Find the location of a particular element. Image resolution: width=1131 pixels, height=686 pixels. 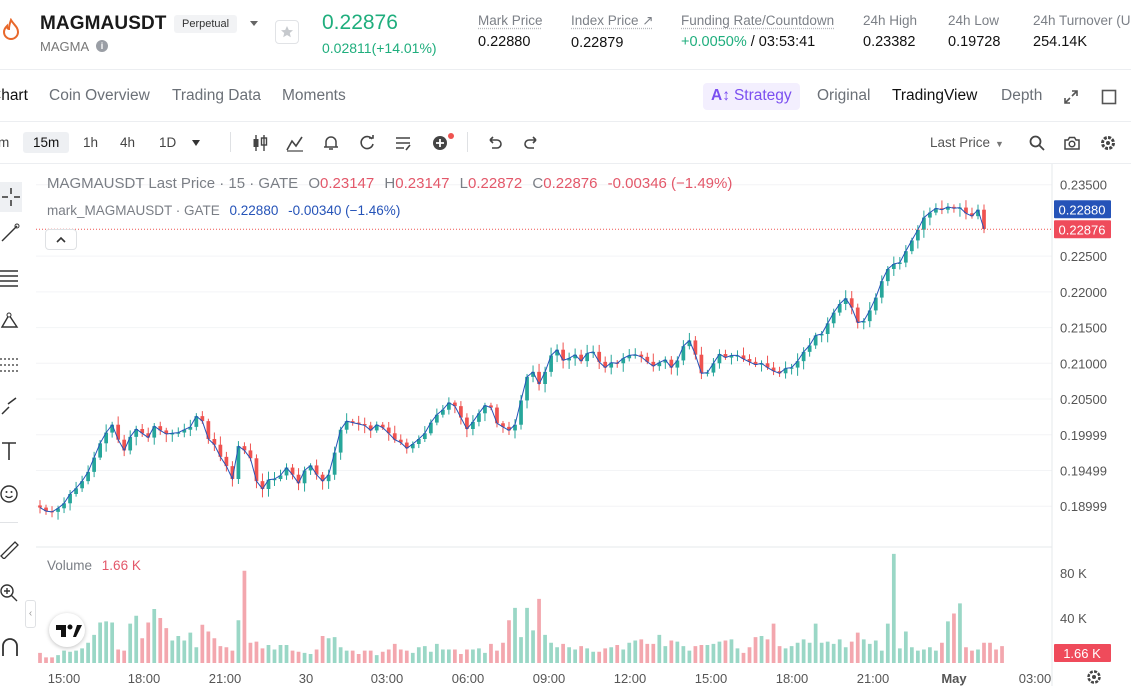

tradingview-logo is located at coordinates (67, 630).